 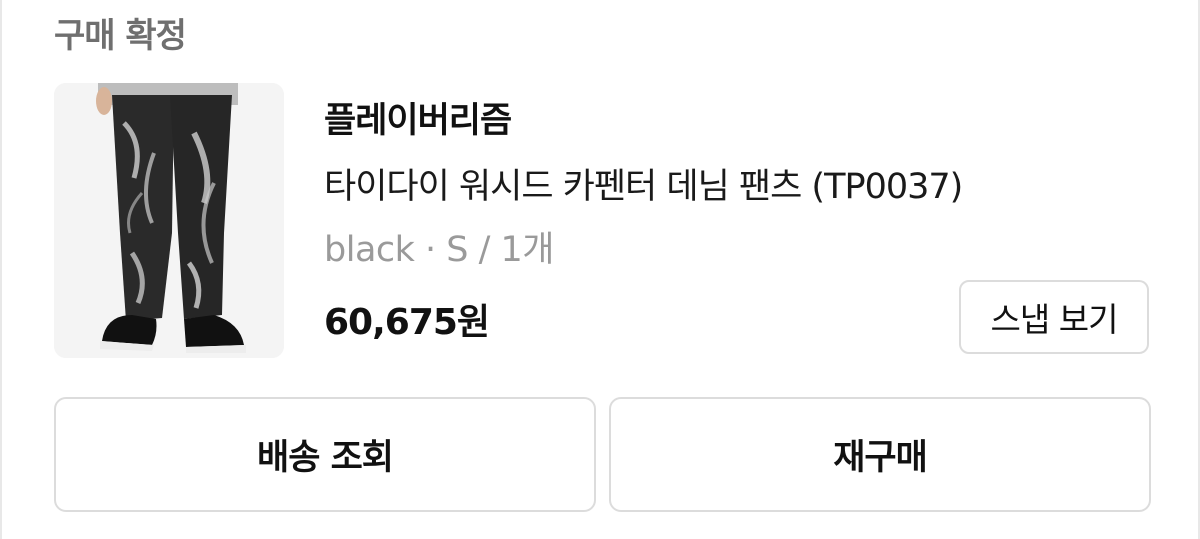 What do you see at coordinates (880, 454) in the screenshot?
I see `rebuy-button: 재구매` at bounding box center [880, 454].